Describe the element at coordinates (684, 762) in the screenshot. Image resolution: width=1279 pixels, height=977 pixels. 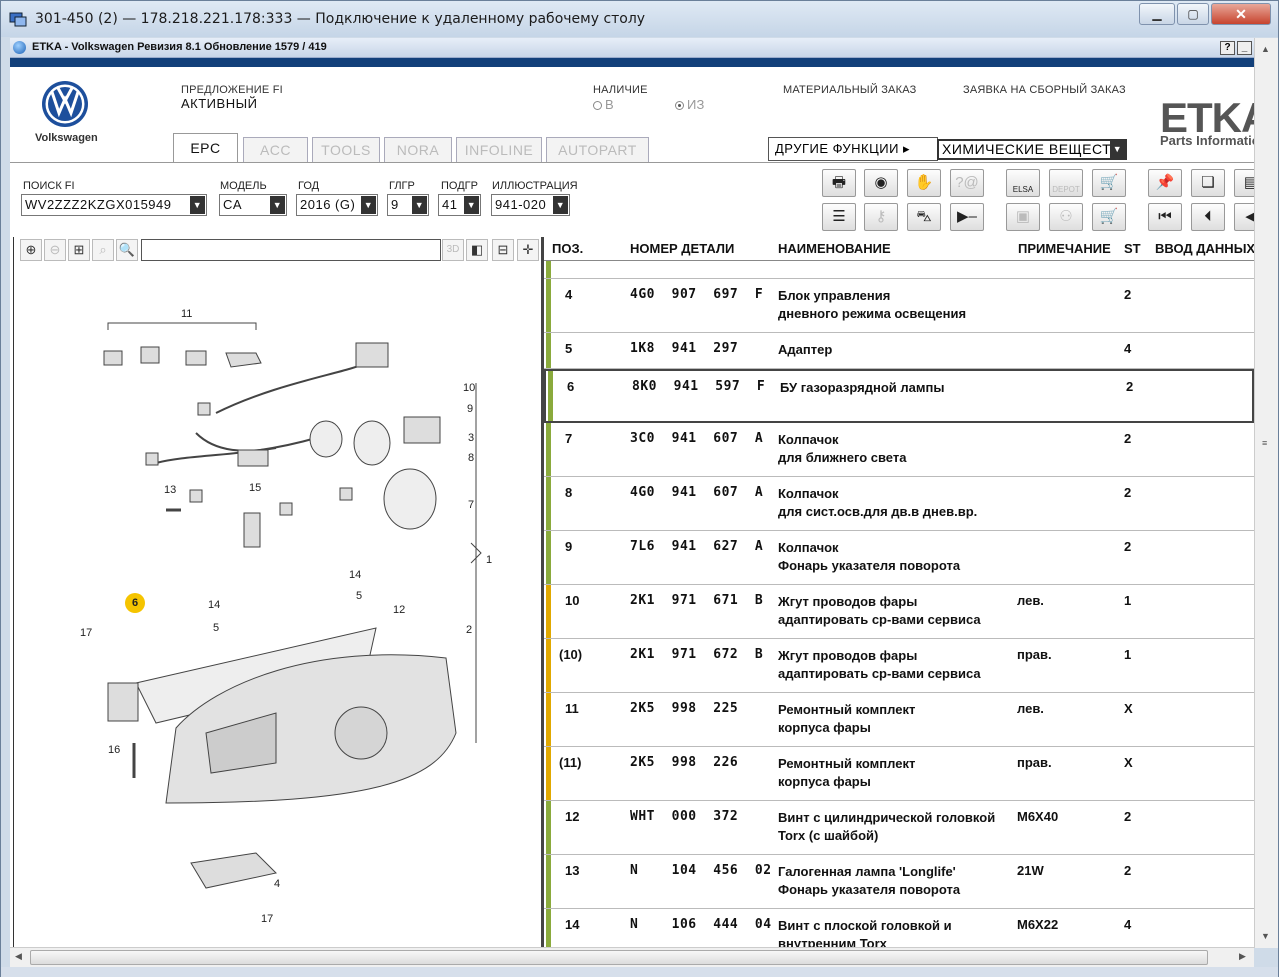
I see `row-part-number: 2K5 998 226` at that location.